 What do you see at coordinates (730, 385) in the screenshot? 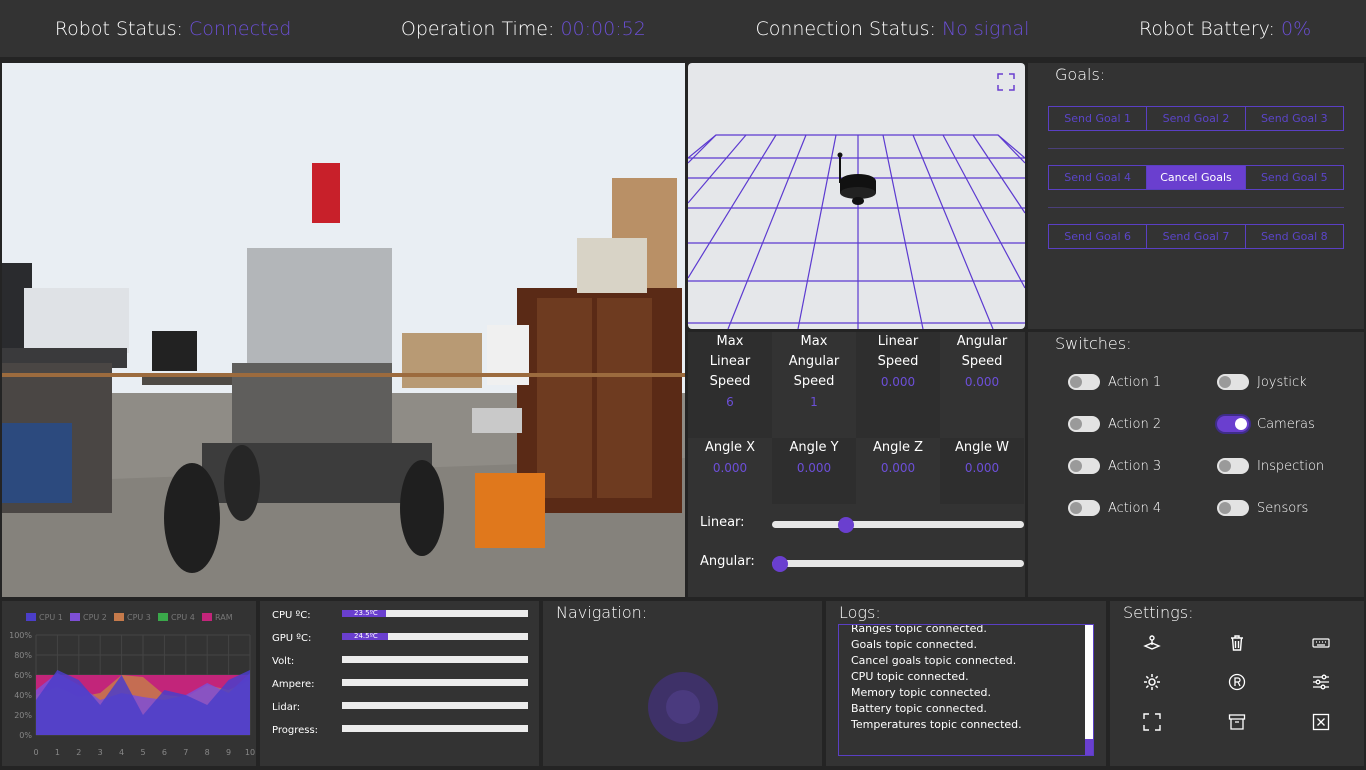
I see `max-linear-speed-cell: Max Linear Speed 6` at bounding box center [730, 385].